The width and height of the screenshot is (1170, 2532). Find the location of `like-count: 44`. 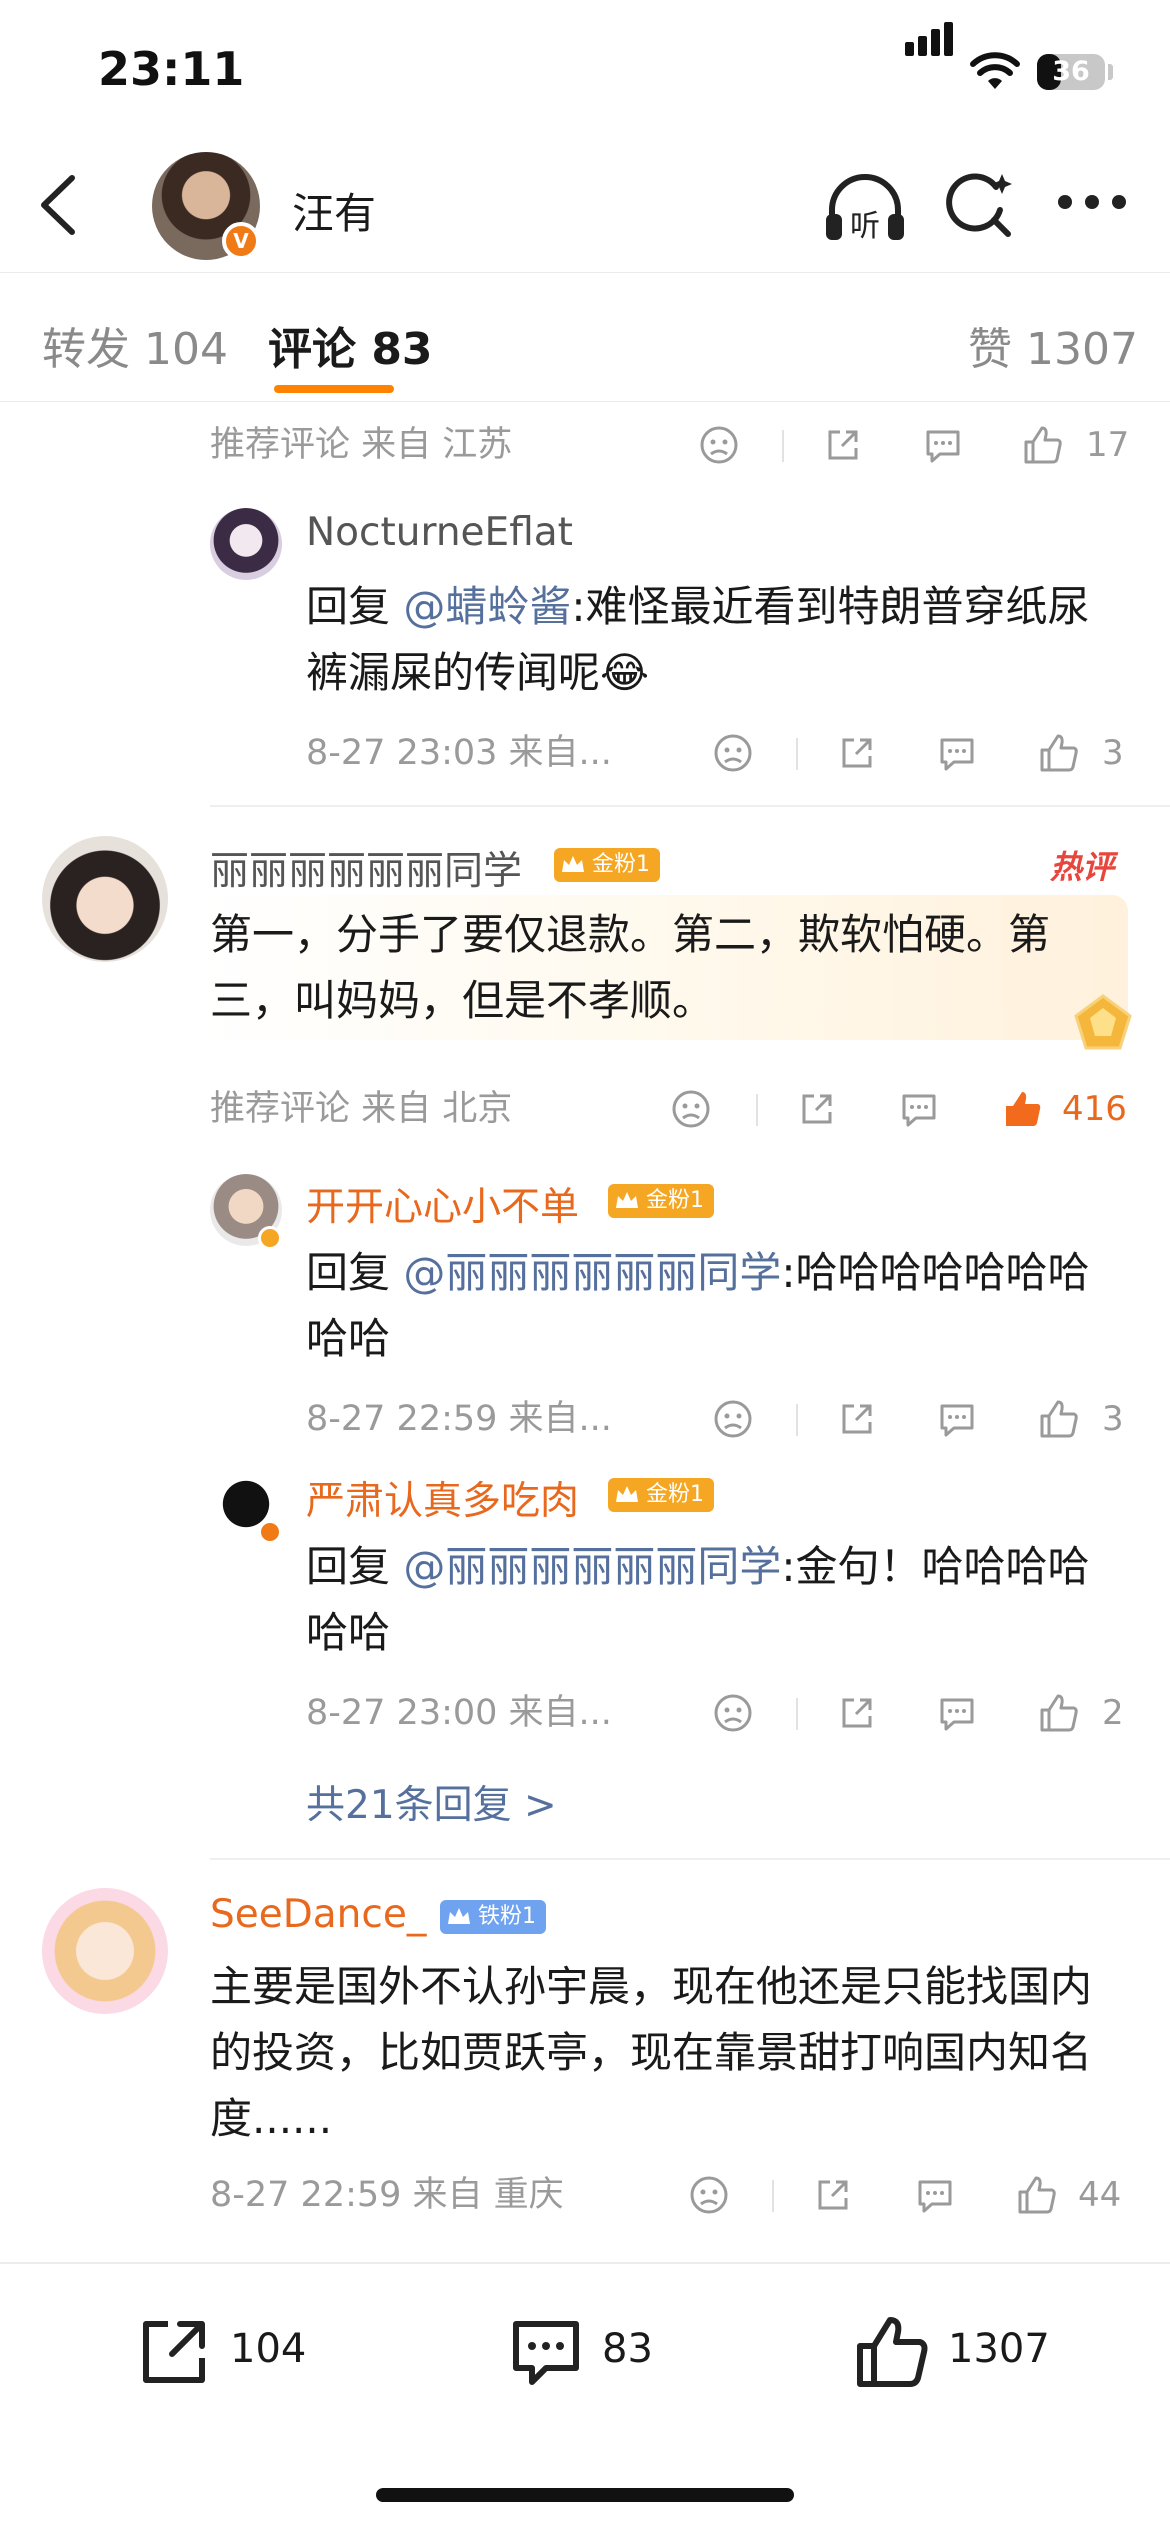

like-count: 44 is located at coordinates (1100, 2195).